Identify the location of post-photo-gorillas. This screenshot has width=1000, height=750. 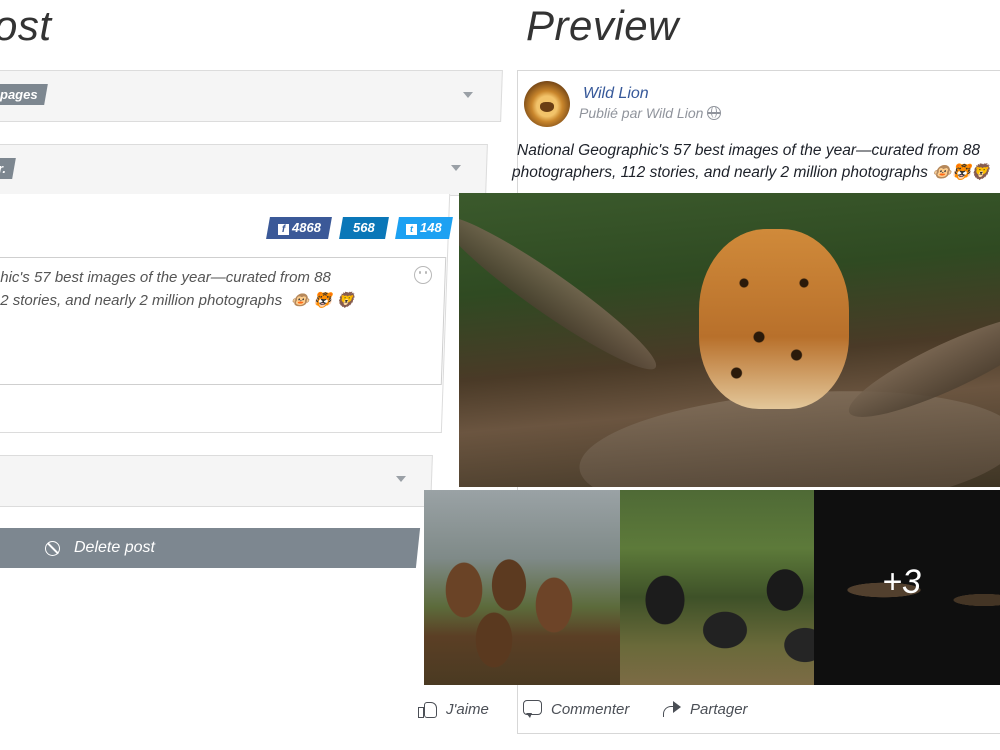
(733, 587).